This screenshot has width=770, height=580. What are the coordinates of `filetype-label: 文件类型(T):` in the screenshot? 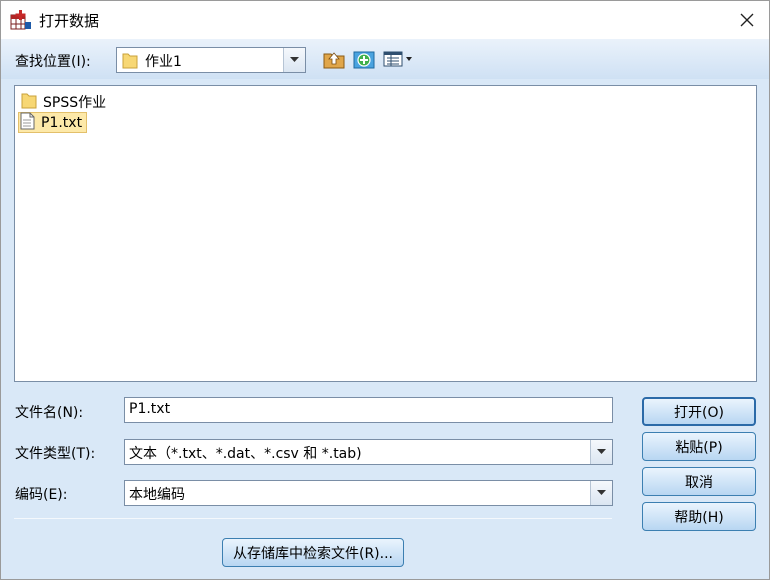 It's located at (55, 454).